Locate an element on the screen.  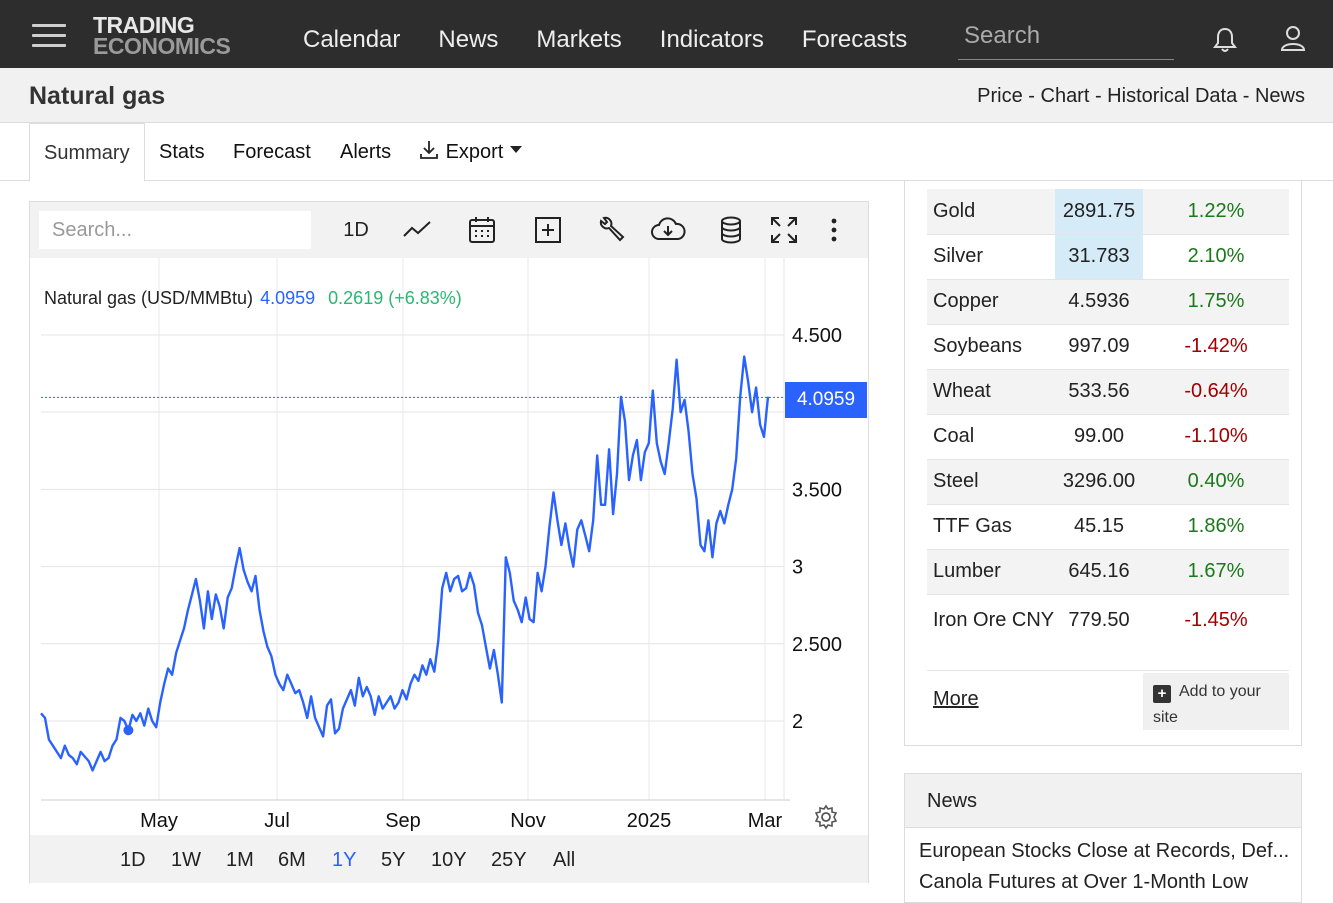
commodity-price: 533.56 is located at coordinates (1099, 392).